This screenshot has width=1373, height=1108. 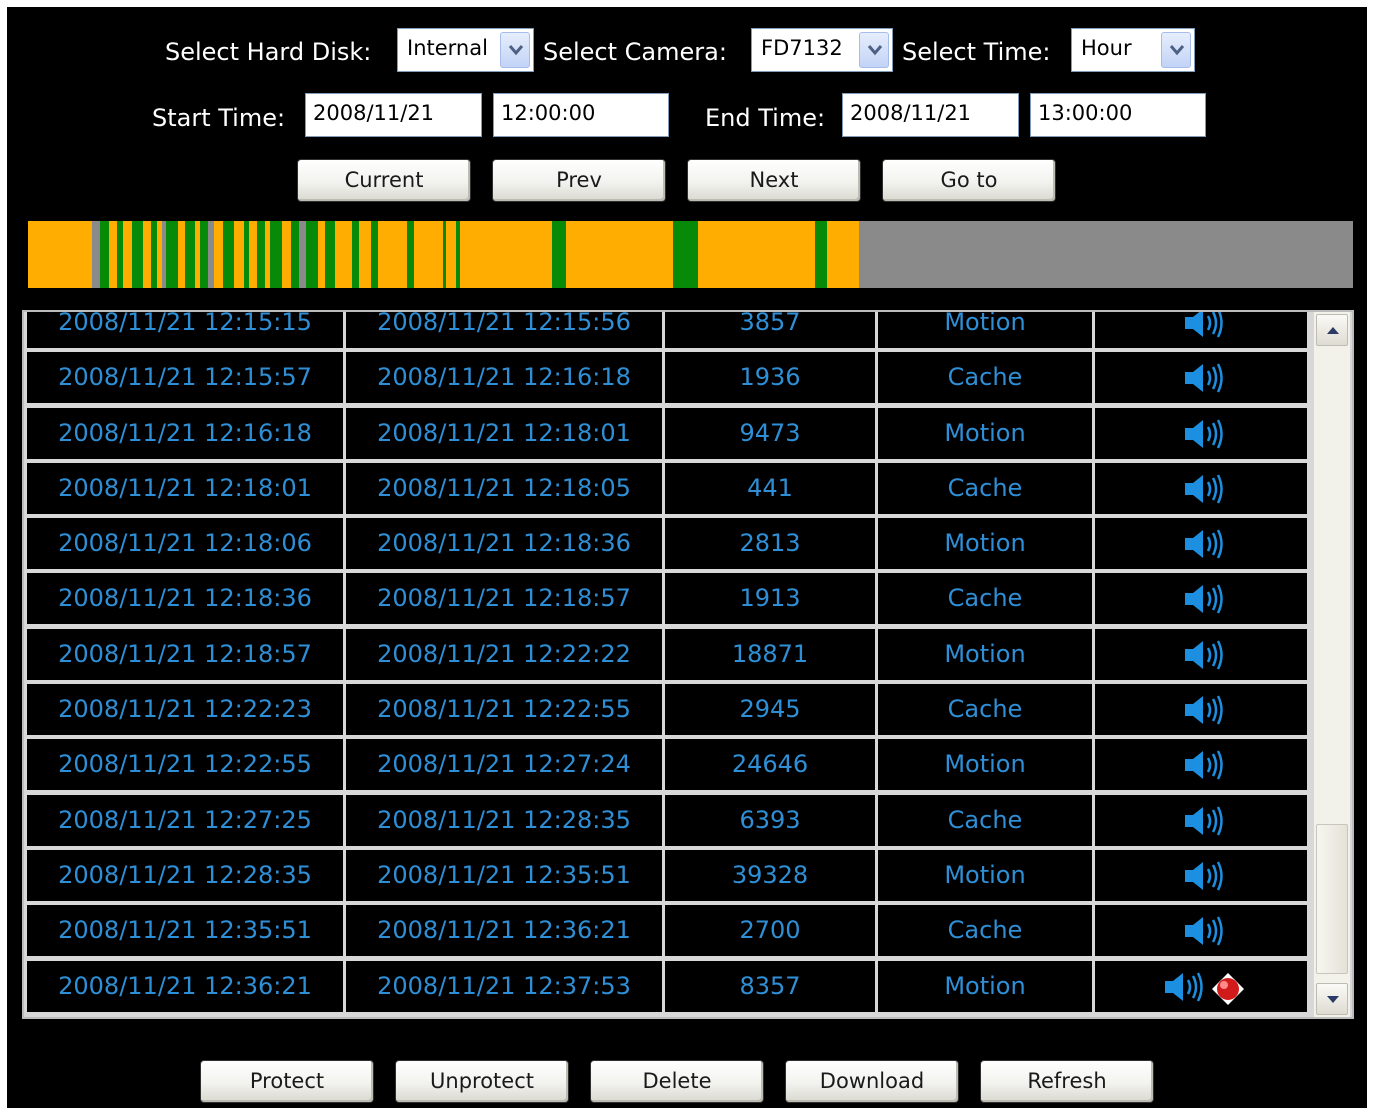 I want to click on end-date-field: 2008/11/21, so click(x=930, y=115).